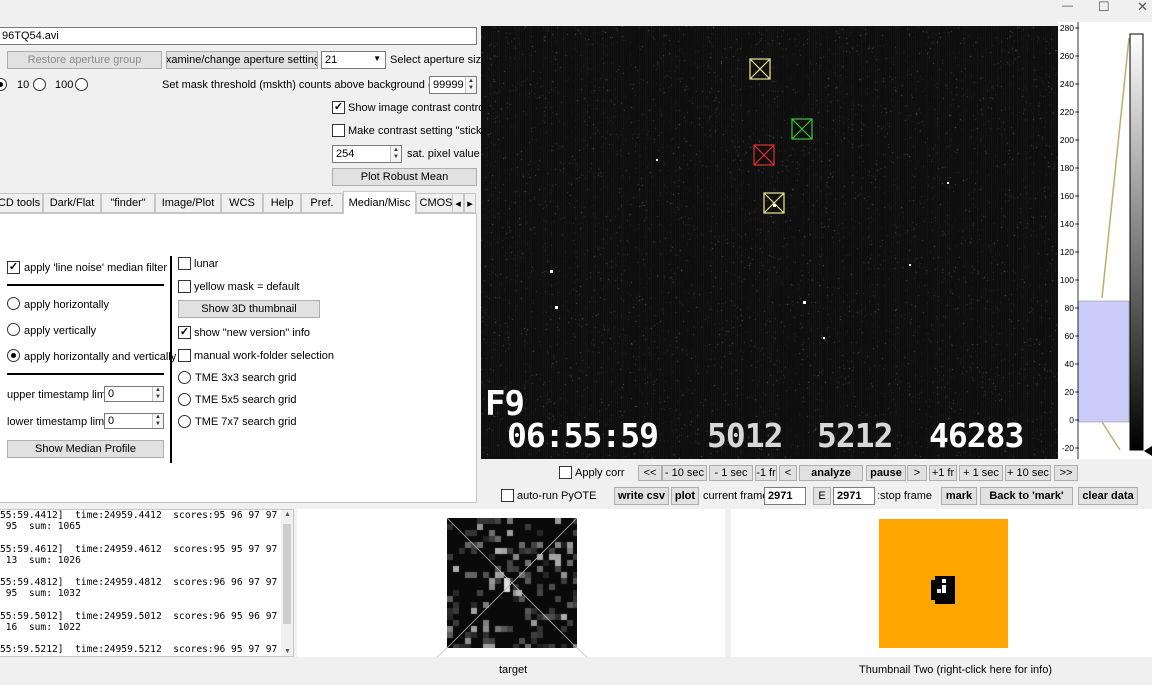 The height and width of the screenshot is (685, 1152). Describe the element at coordinates (367, 154) in the screenshot. I see `sat-pixel-input: 254 ▲ ▼` at that location.